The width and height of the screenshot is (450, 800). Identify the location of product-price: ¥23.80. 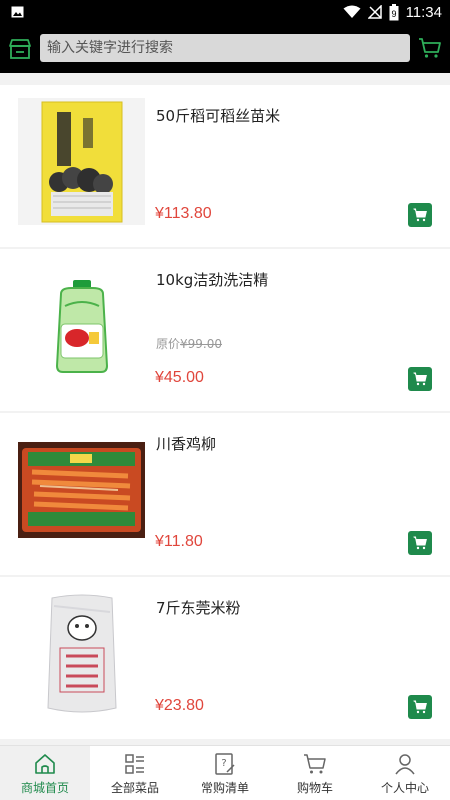
(179, 705).